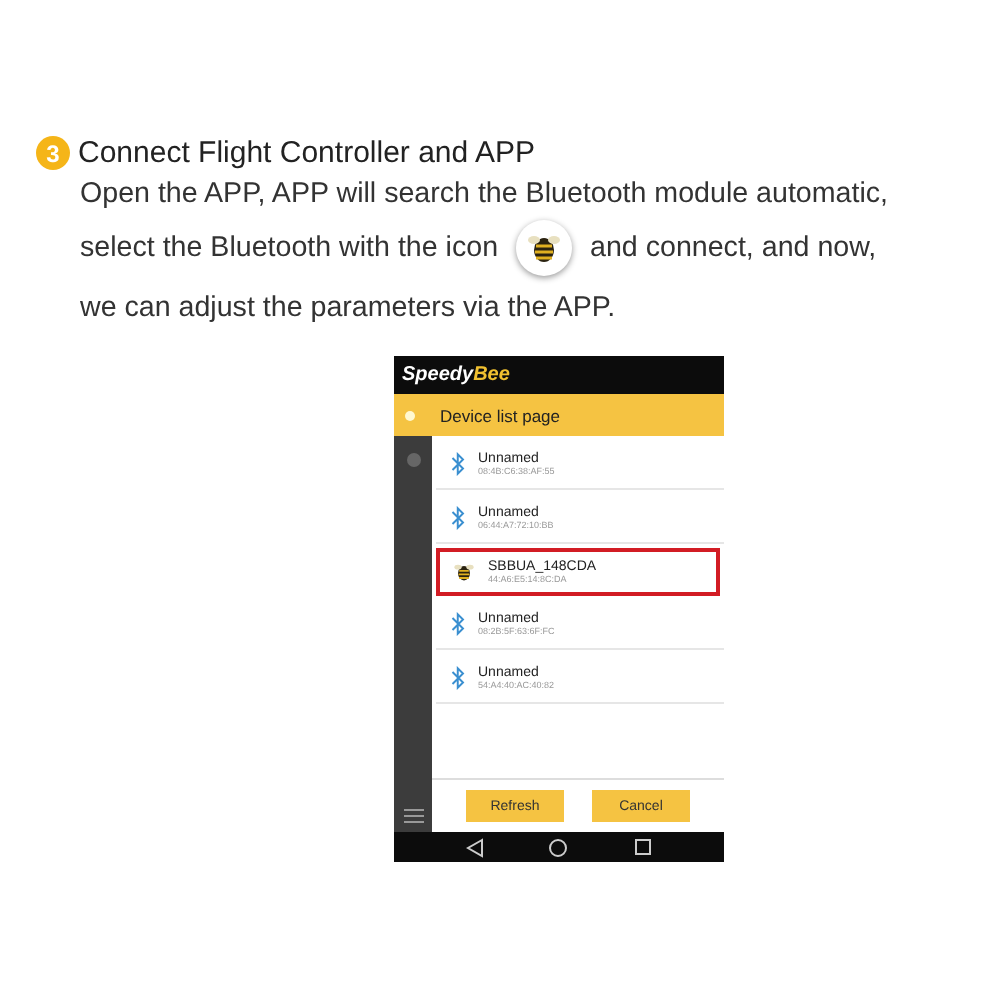  What do you see at coordinates (306, 153) in the screenshot?
I see `step-title: Connect Flight Controller and APP` at bounding box center [306, 153].